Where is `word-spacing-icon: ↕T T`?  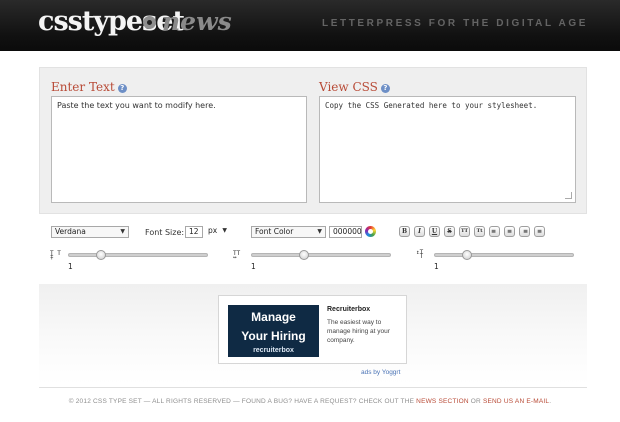 word-spacing-icon: ↕T T is located at coordinates (420, 254).